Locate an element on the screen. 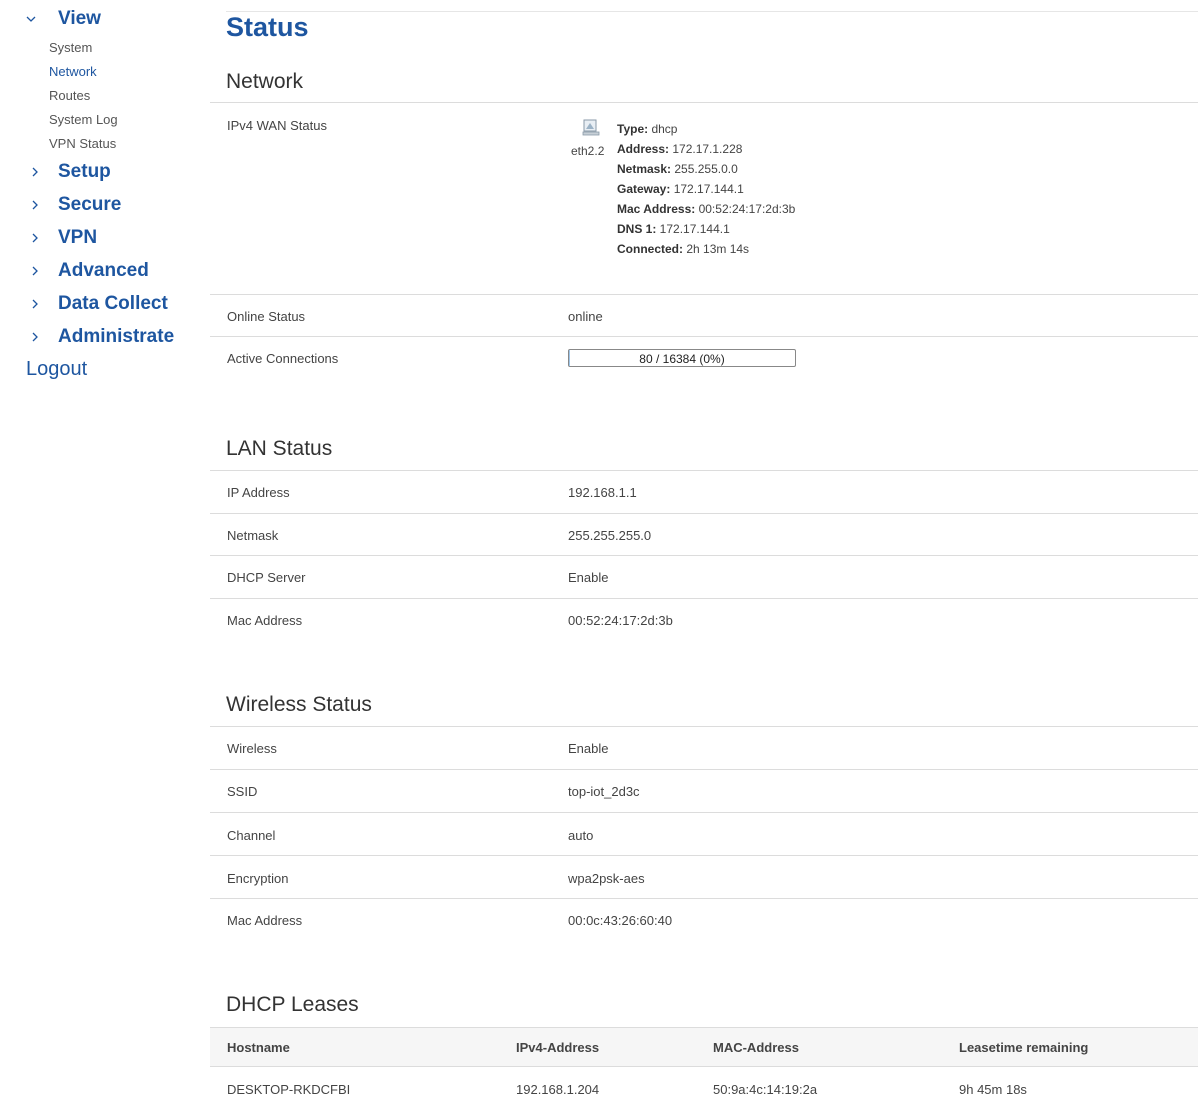 This screenshot has height=1097, width=1198. wan-detail-key: Mac Address: is located at coordinates (656, 209).